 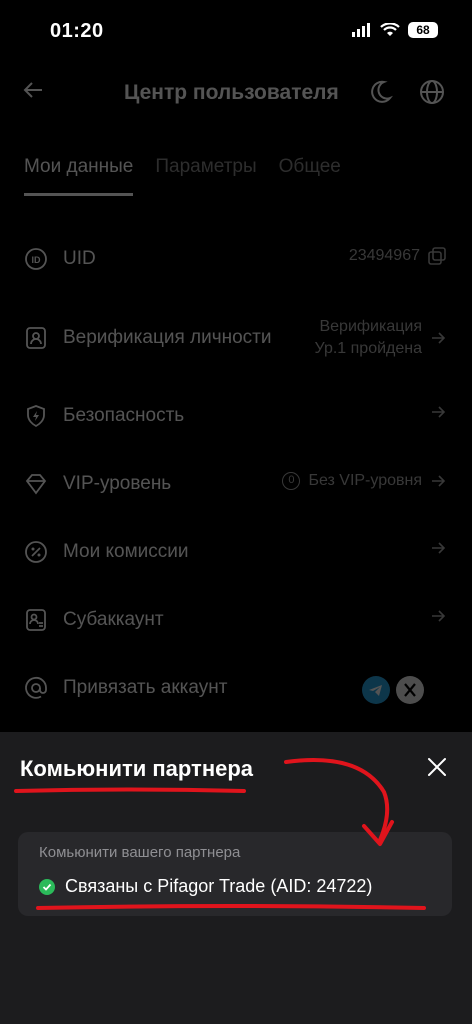 I want to click on svg-text: ID, so click(x=37, y=260).